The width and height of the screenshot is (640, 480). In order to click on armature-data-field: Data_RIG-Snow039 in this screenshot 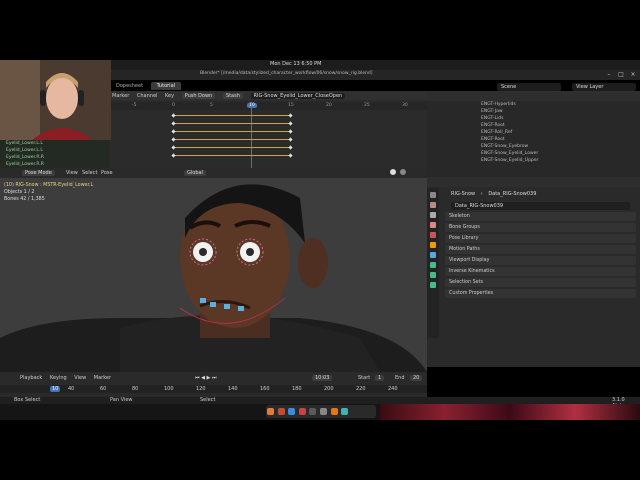, I will do `click(540, 206)`.